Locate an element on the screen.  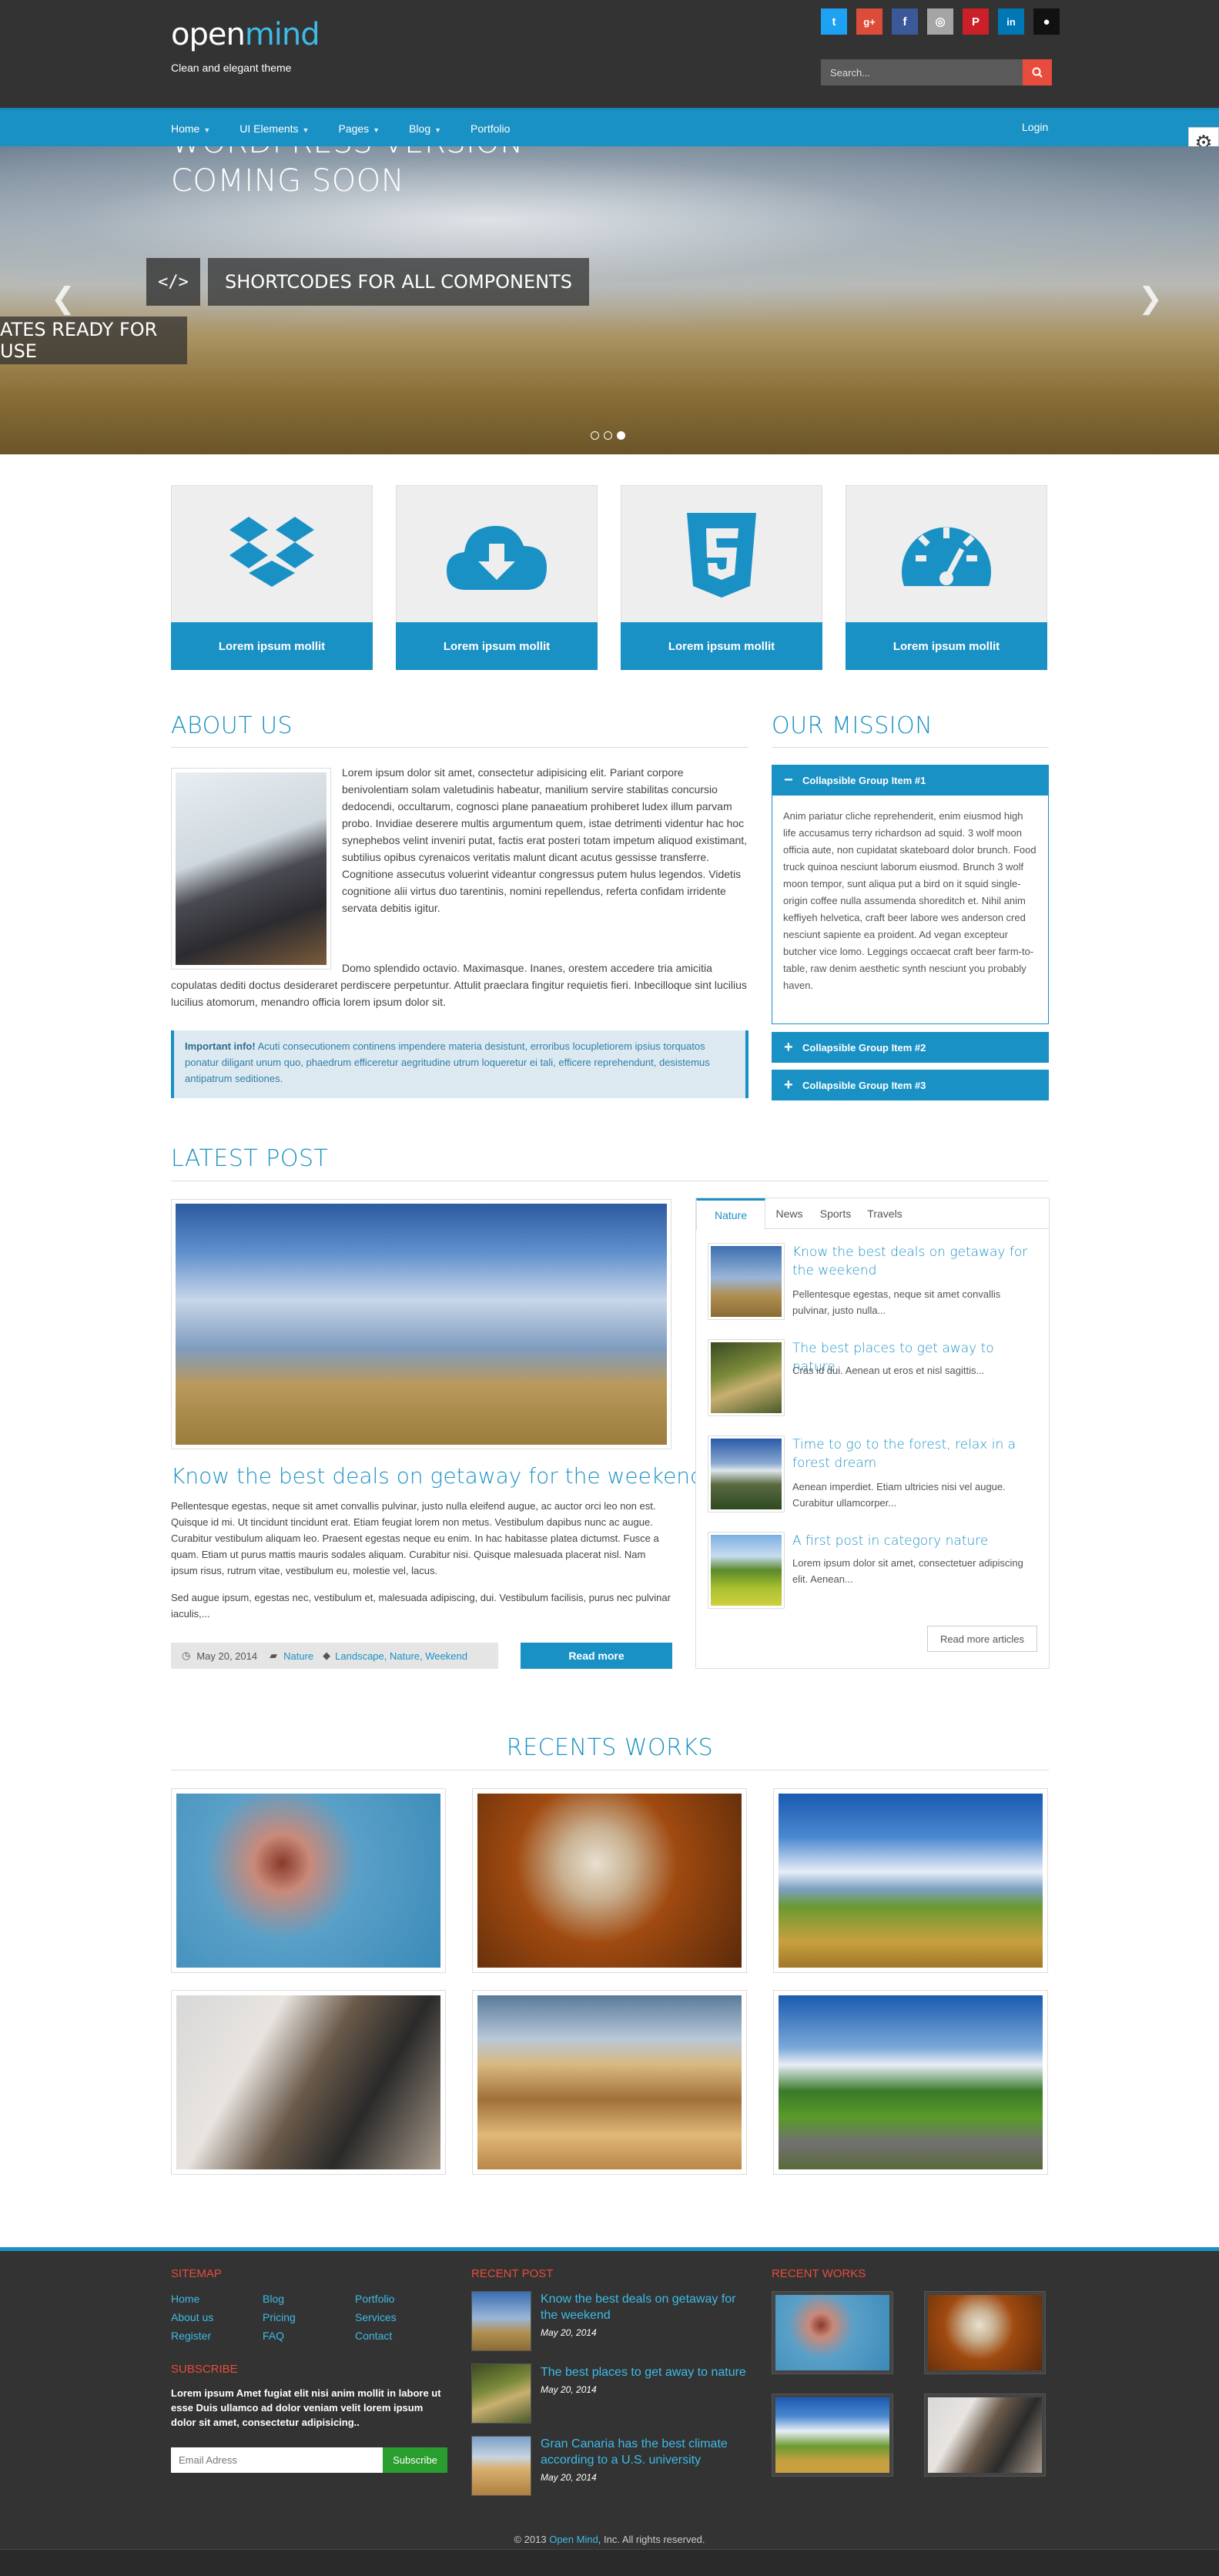
footer-link-faq: FAQ is located at coordinates (274, 2336).